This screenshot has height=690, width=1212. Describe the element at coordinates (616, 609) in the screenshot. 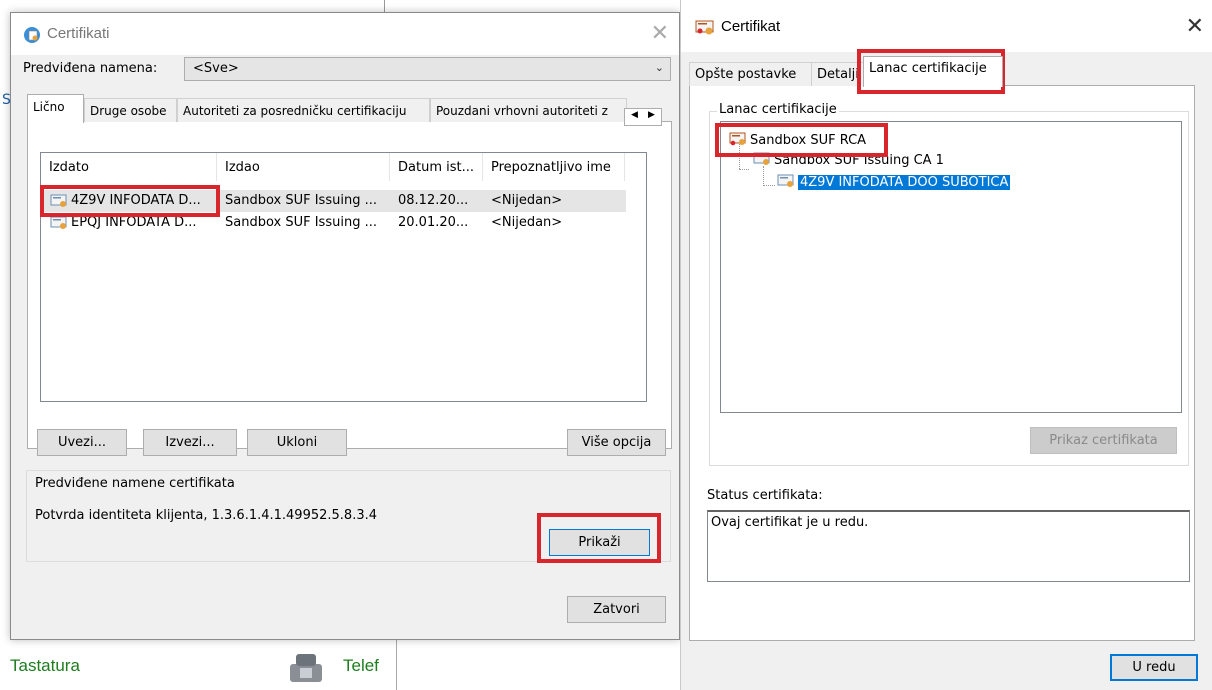

I see `close-button: Zatvori` at that location.